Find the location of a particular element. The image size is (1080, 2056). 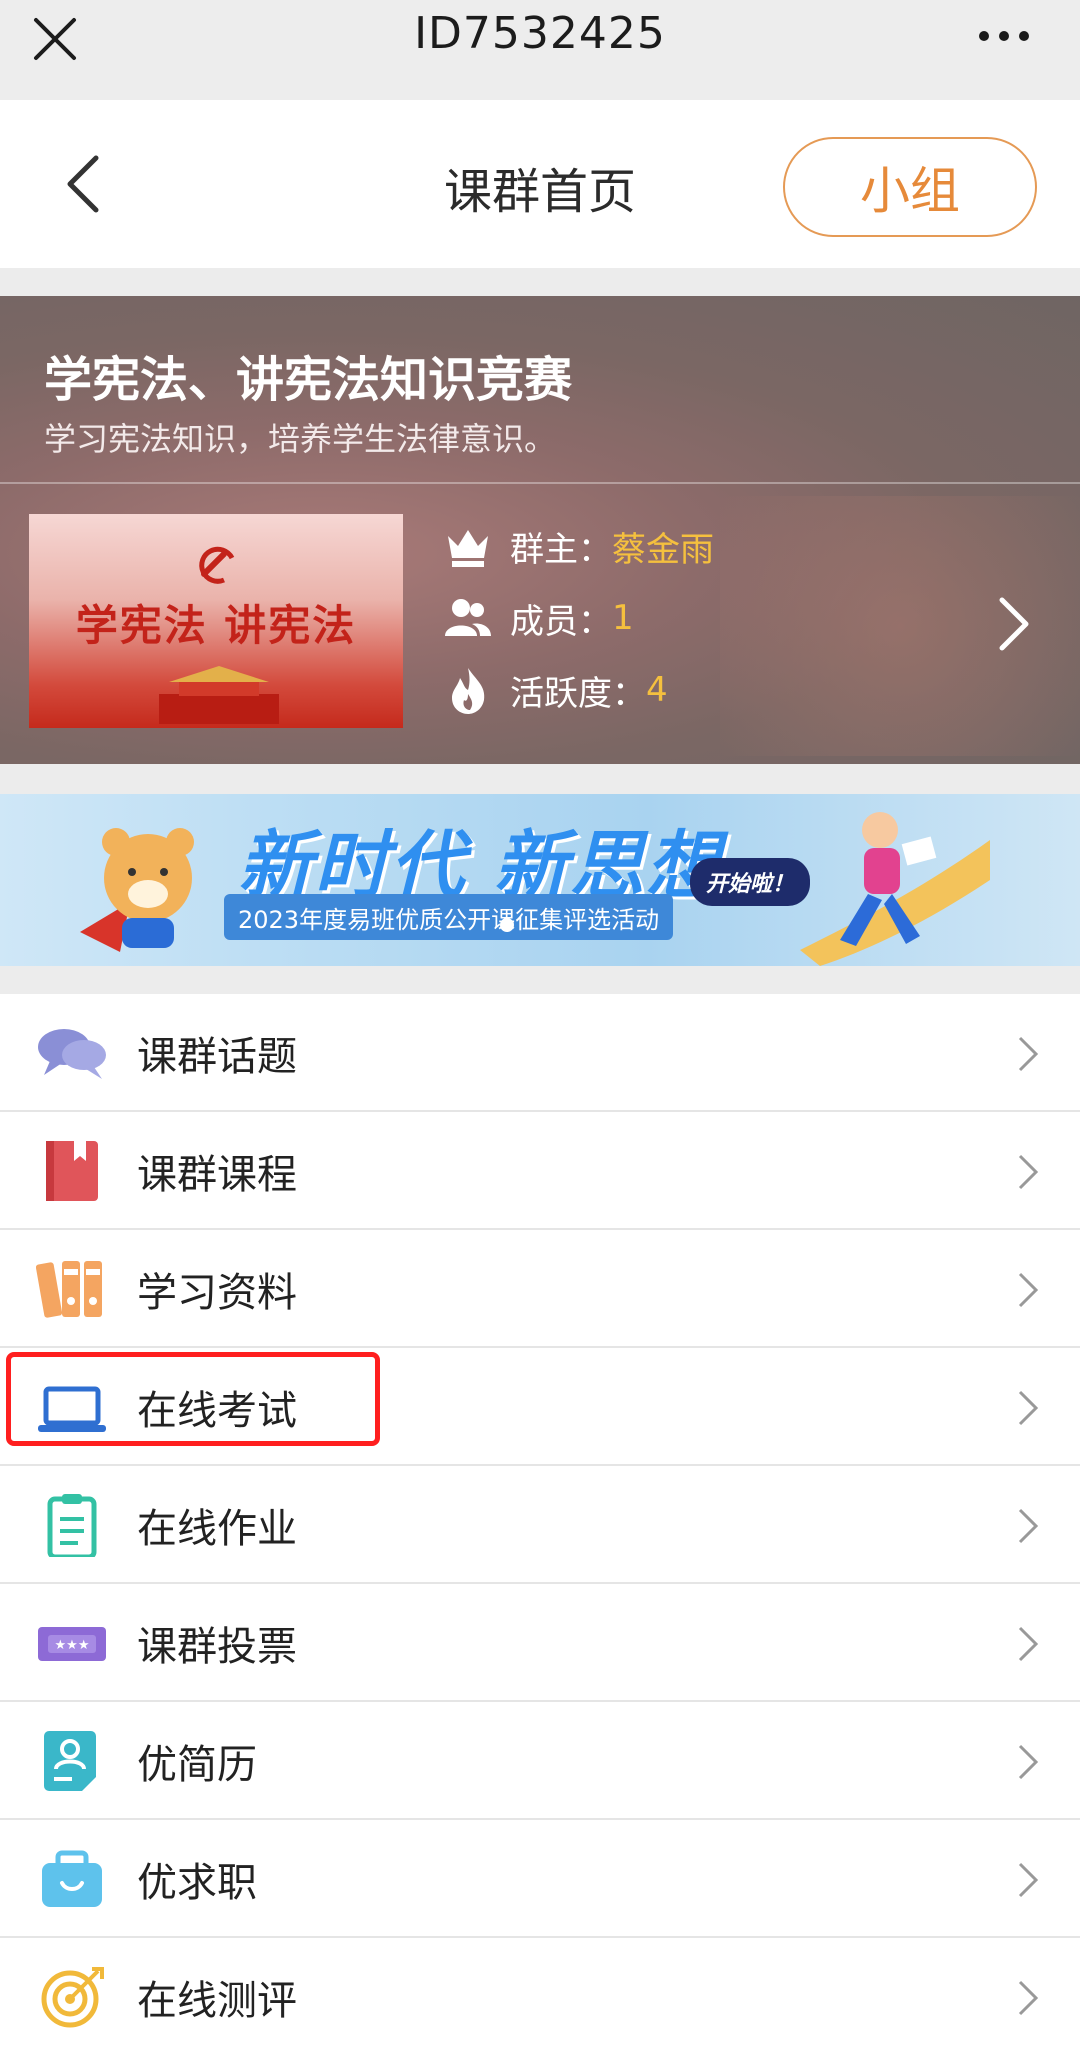

laptop-icon is located at coordinates (72, 1409).